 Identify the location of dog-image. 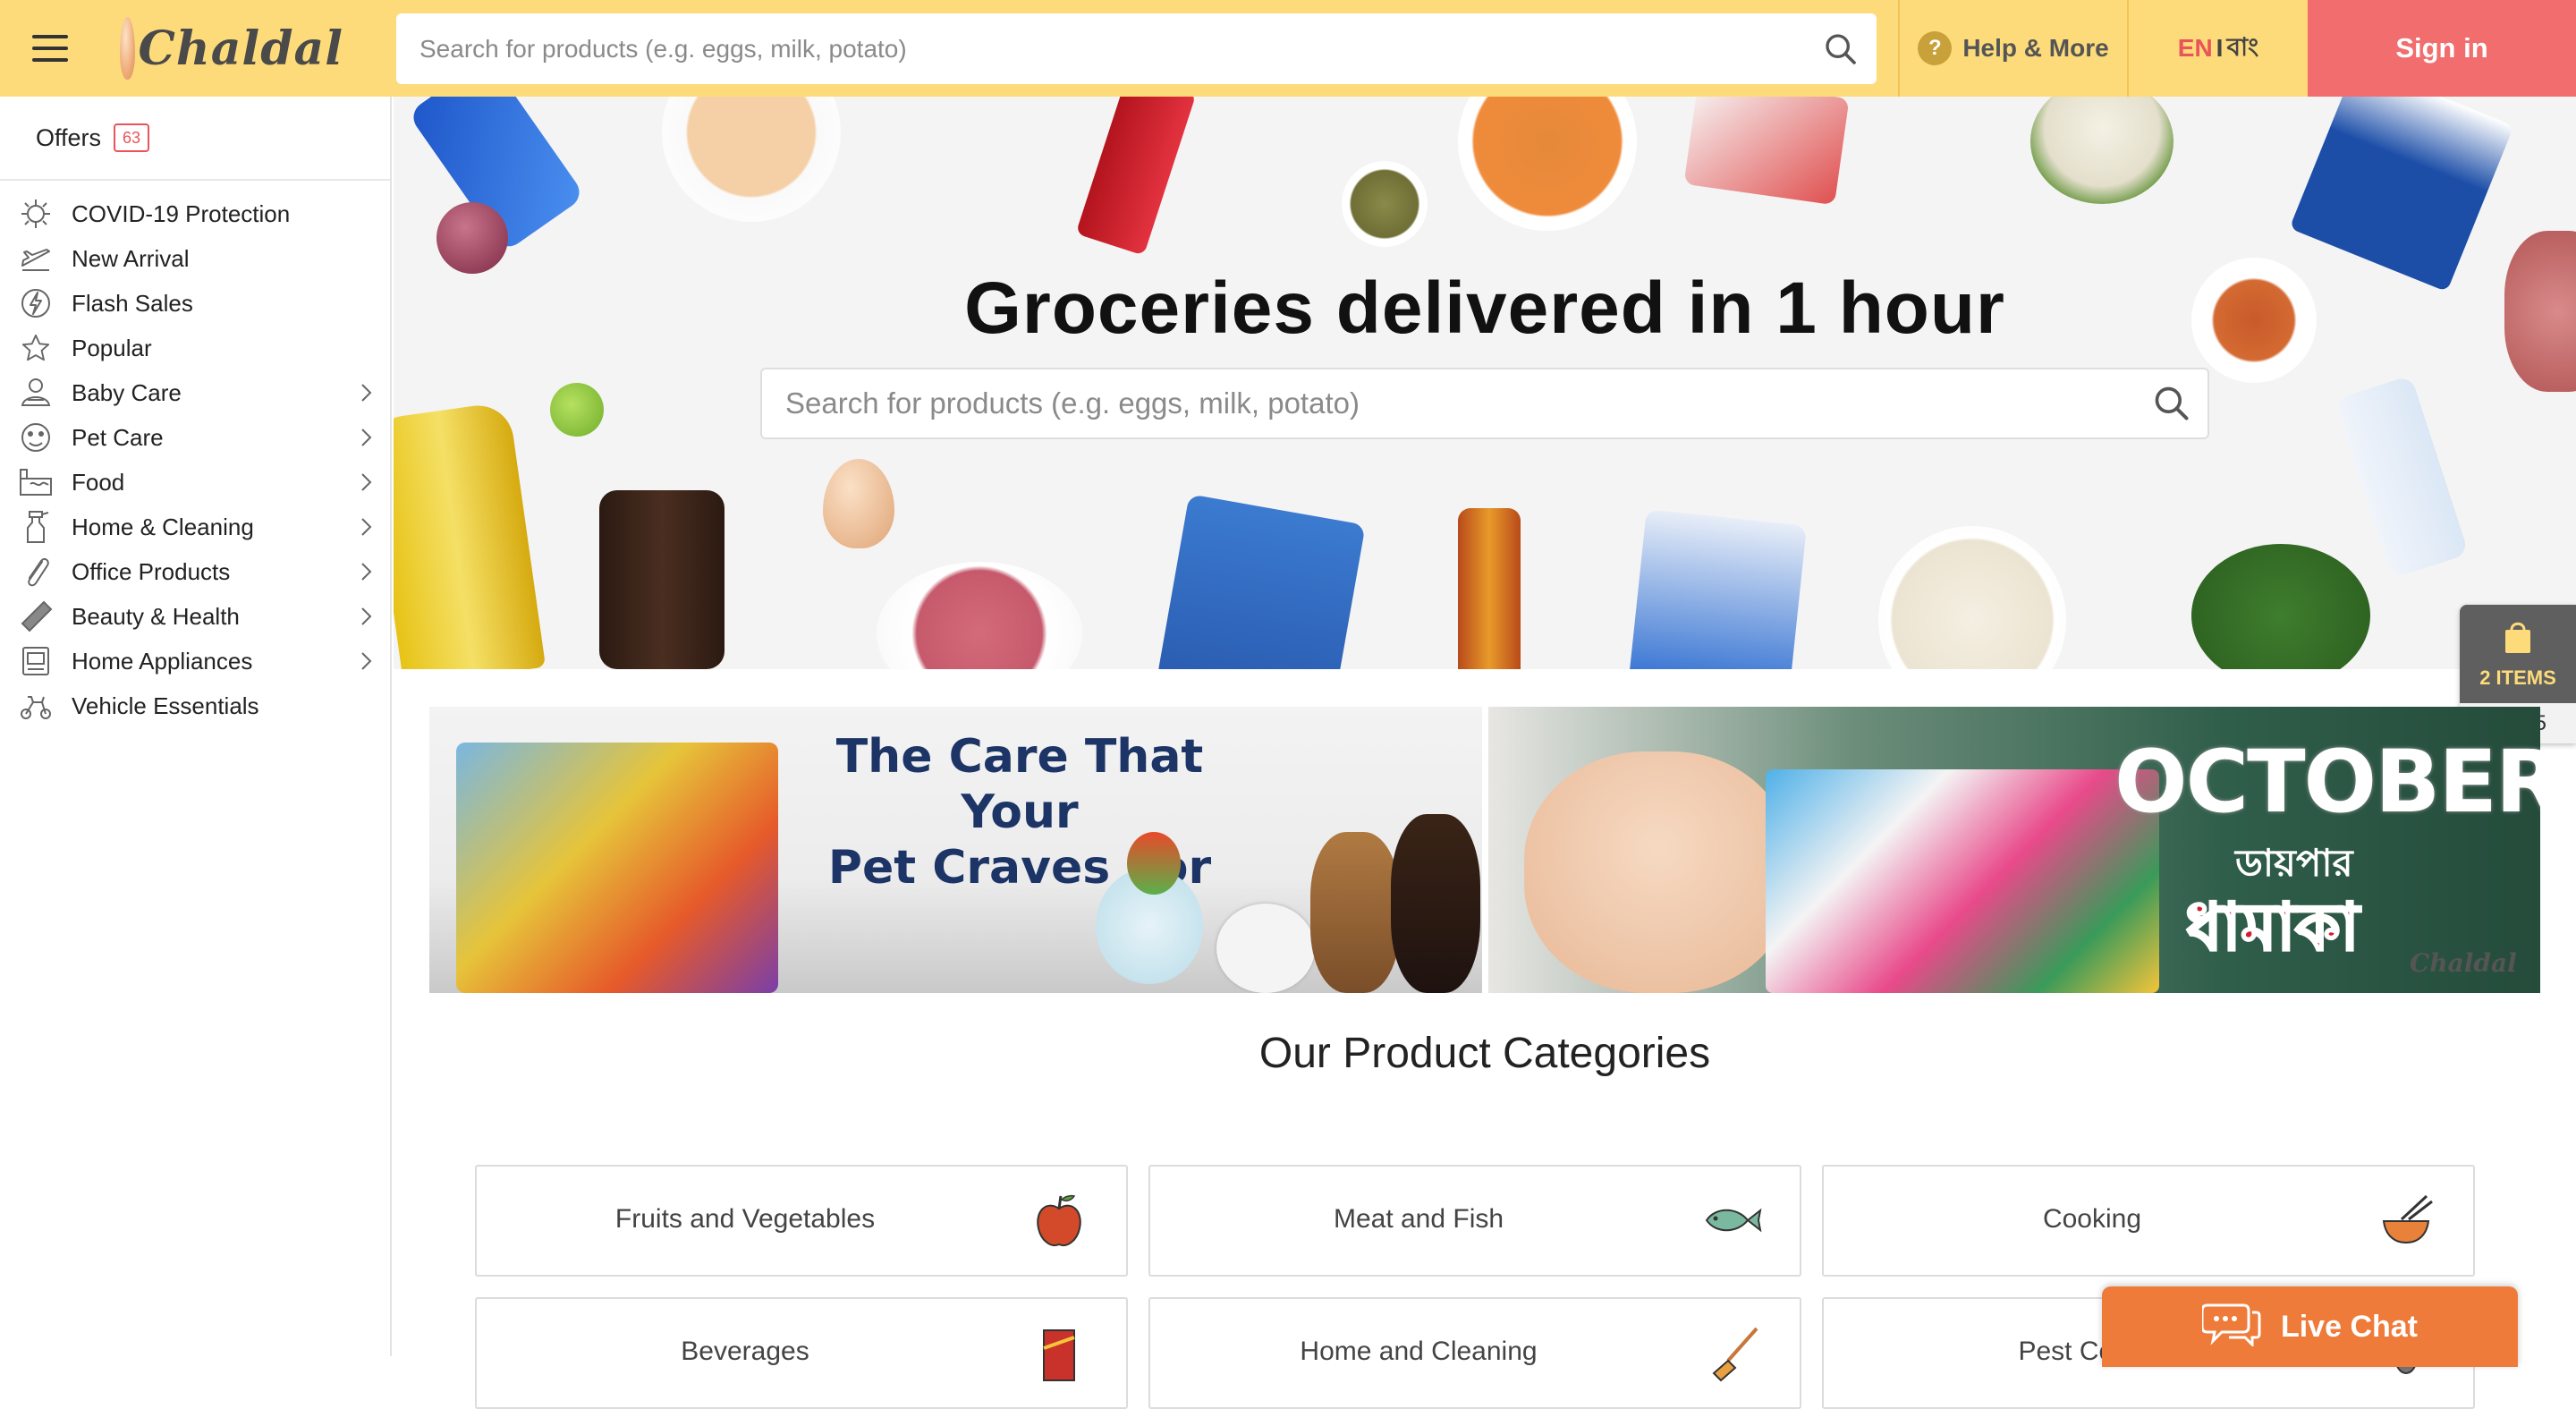
(1435, 904).